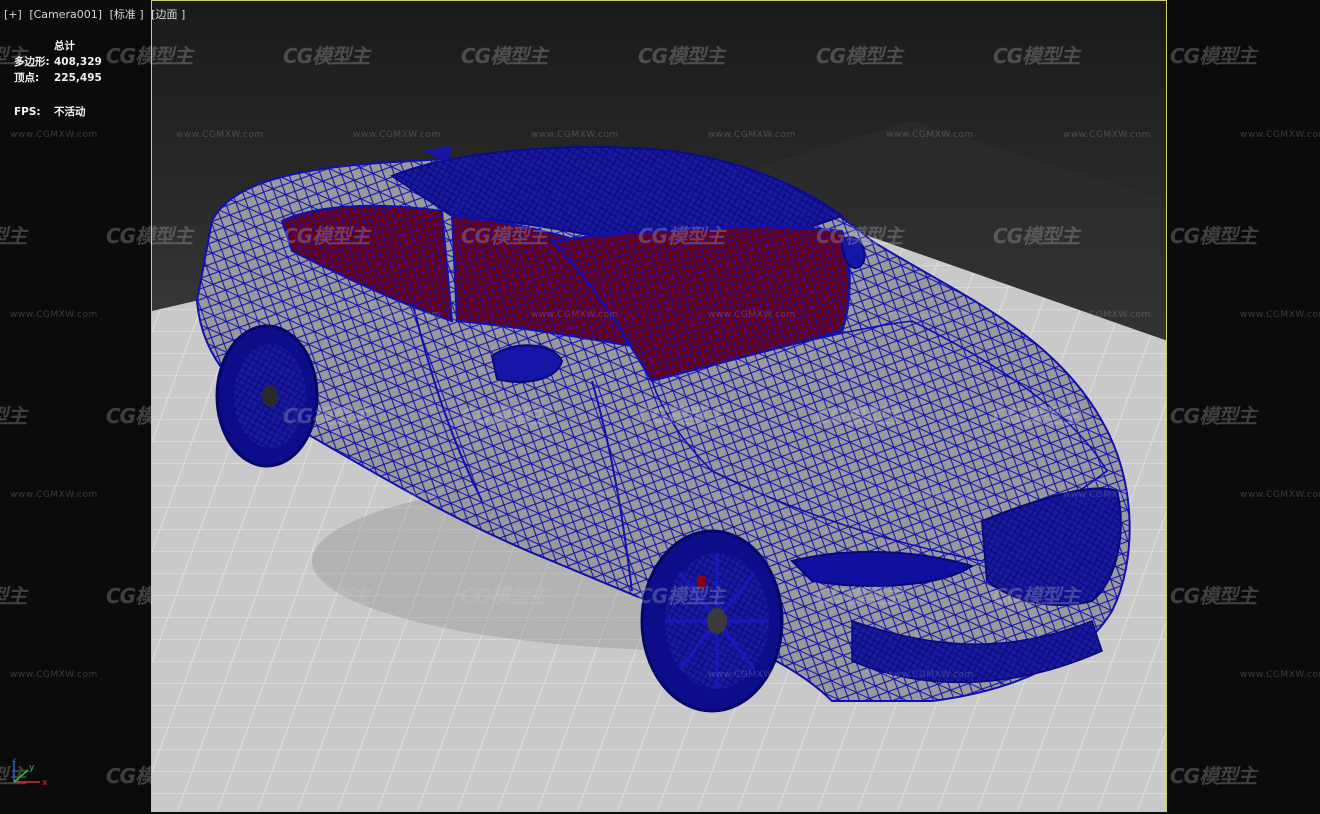 The height and width of the screenshot is (814, 1320). What do you see at coordinates (70, 112) in the screenshot?
I see `fps-value: 不活动` at bounding box center [70, 112].